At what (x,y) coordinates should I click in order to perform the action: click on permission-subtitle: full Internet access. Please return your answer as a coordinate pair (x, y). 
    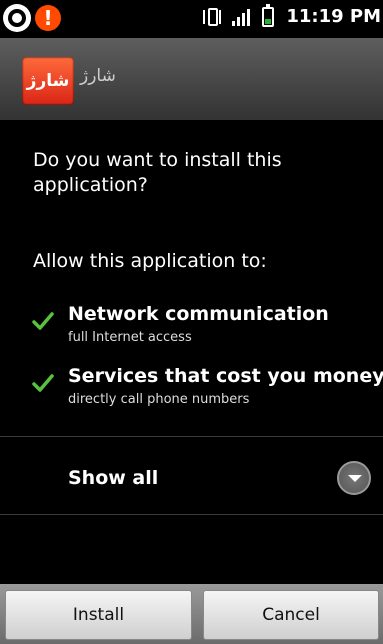
    Looking at the image, I should click on (130, 337).